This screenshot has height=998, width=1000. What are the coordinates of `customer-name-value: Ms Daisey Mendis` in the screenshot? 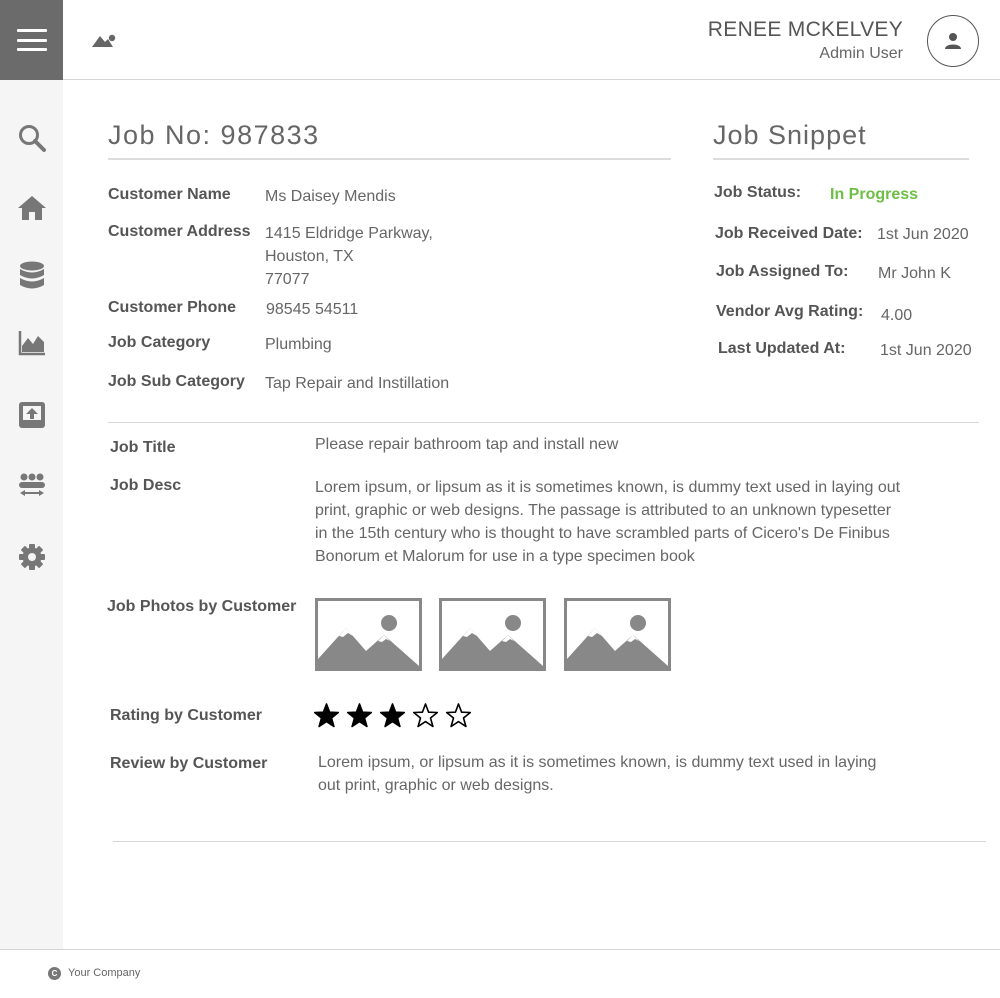 It's located at (330, 196).